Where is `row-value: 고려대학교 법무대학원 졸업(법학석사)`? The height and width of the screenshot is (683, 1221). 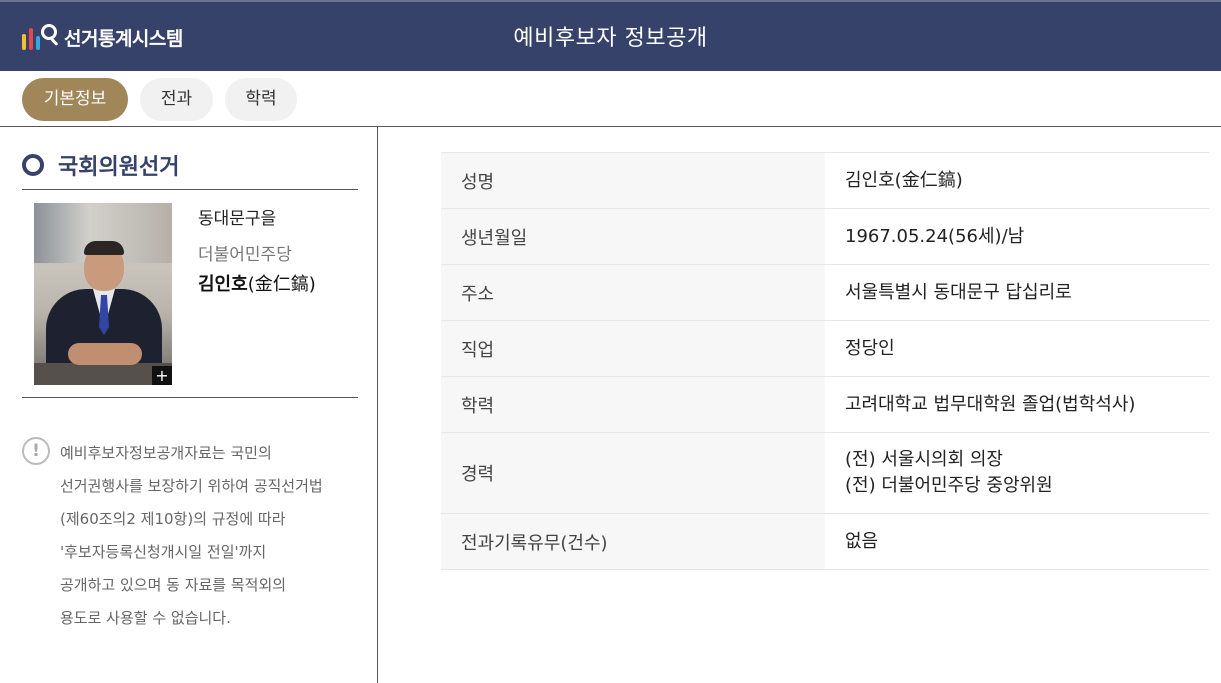 row-value: 고려대학교 법무대학원 졸업(법학석사) is located at coordinates (1017, 404).